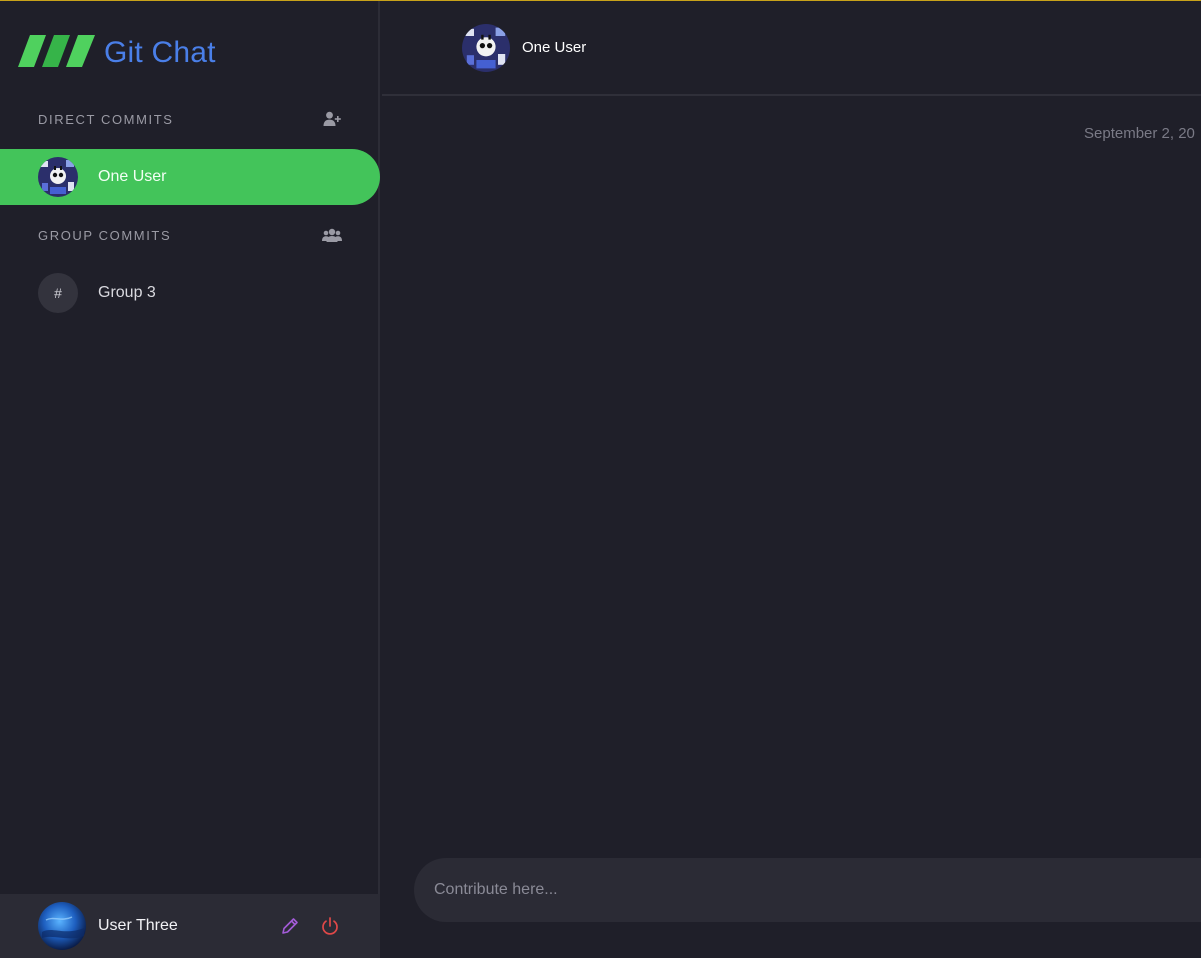 The height and width of the screenshot is (958, 1201). I want to click on app-logo: Git Chat, so click(117, 53).